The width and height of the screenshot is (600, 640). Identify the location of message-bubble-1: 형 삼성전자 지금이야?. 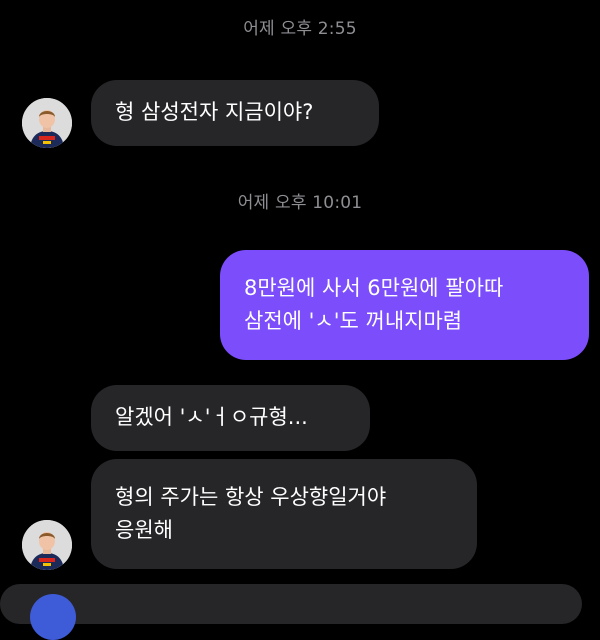
(235, 113).